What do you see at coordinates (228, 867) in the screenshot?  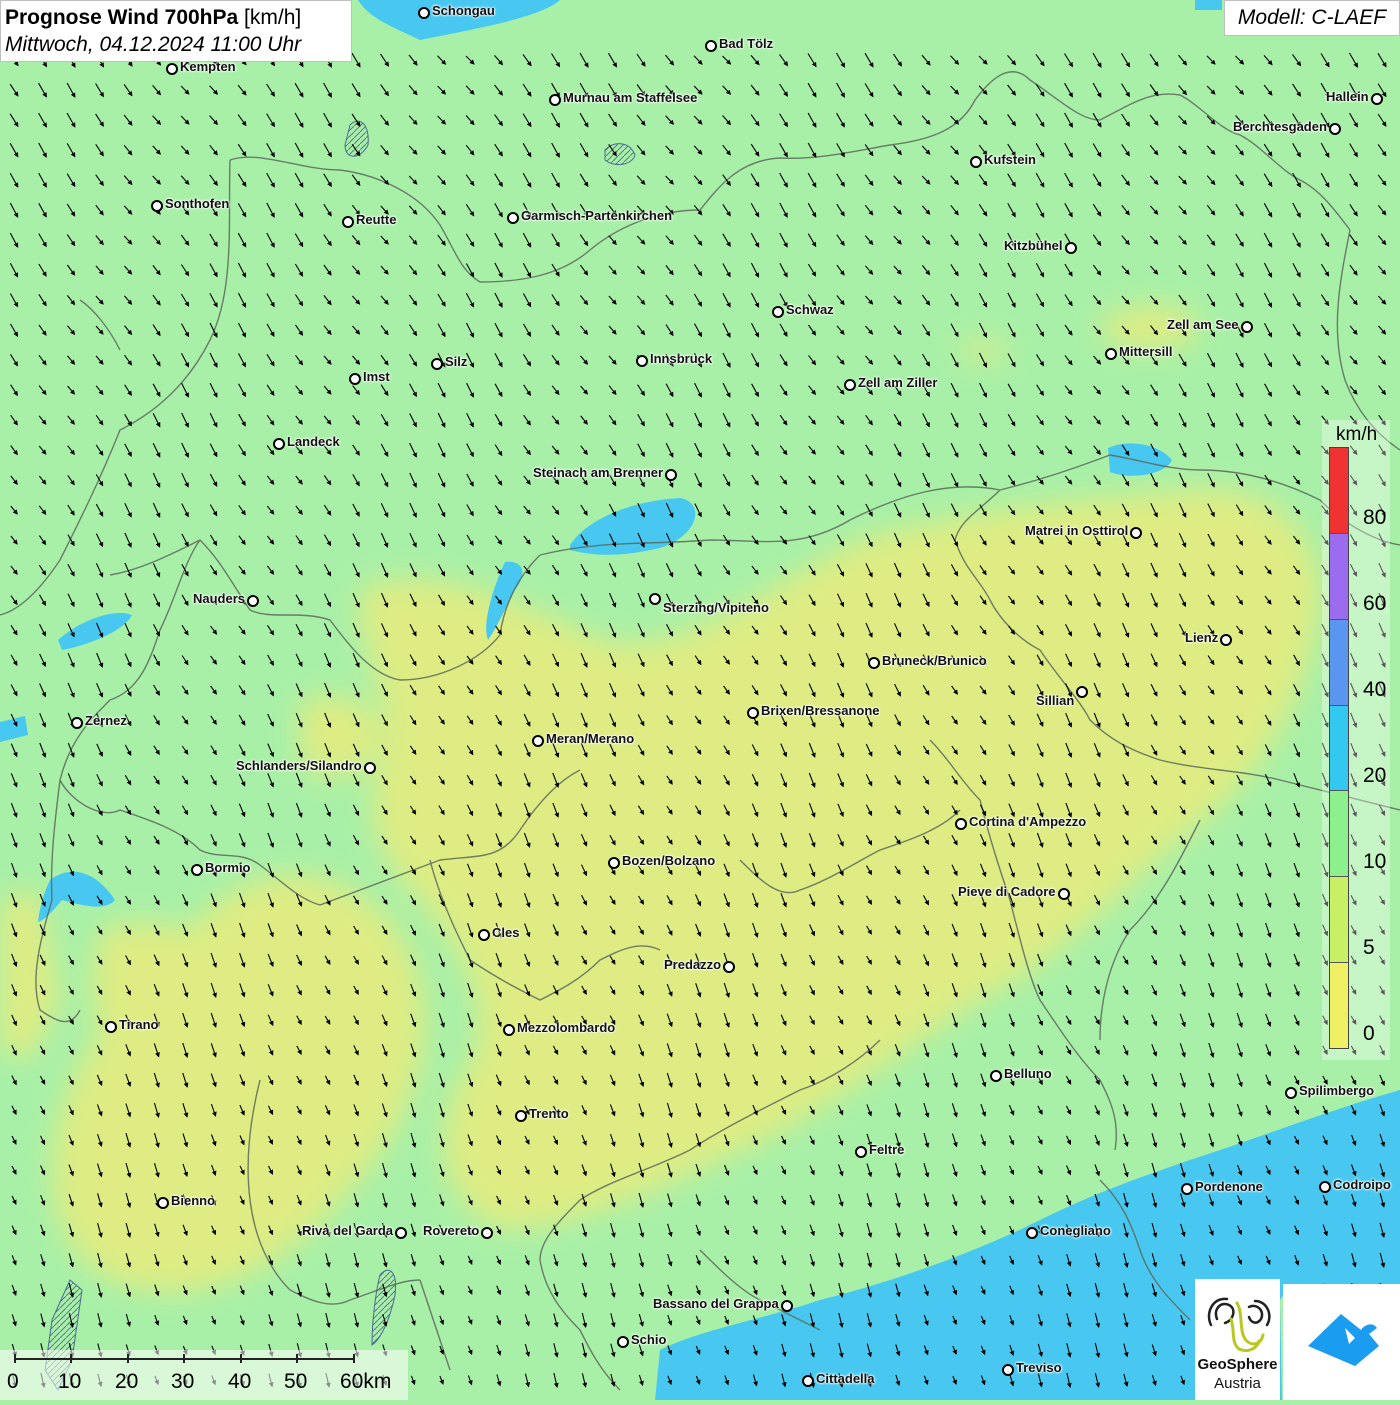 I see `city-label: Bormio` at bounding box center [228, 867].